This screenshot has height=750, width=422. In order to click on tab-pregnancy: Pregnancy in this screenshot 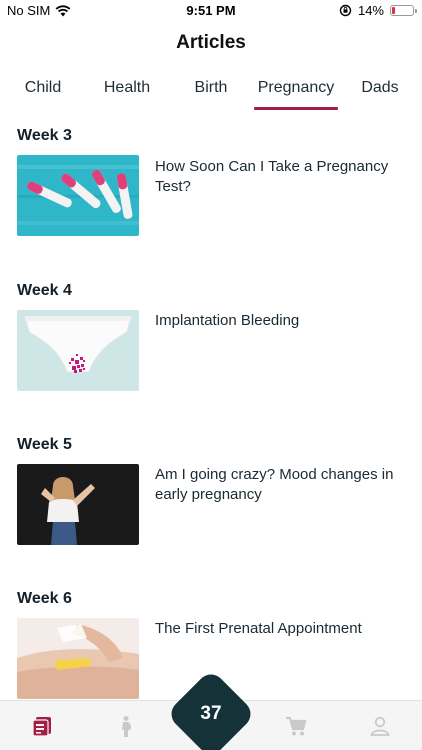, I will do `click(296, 94)`.